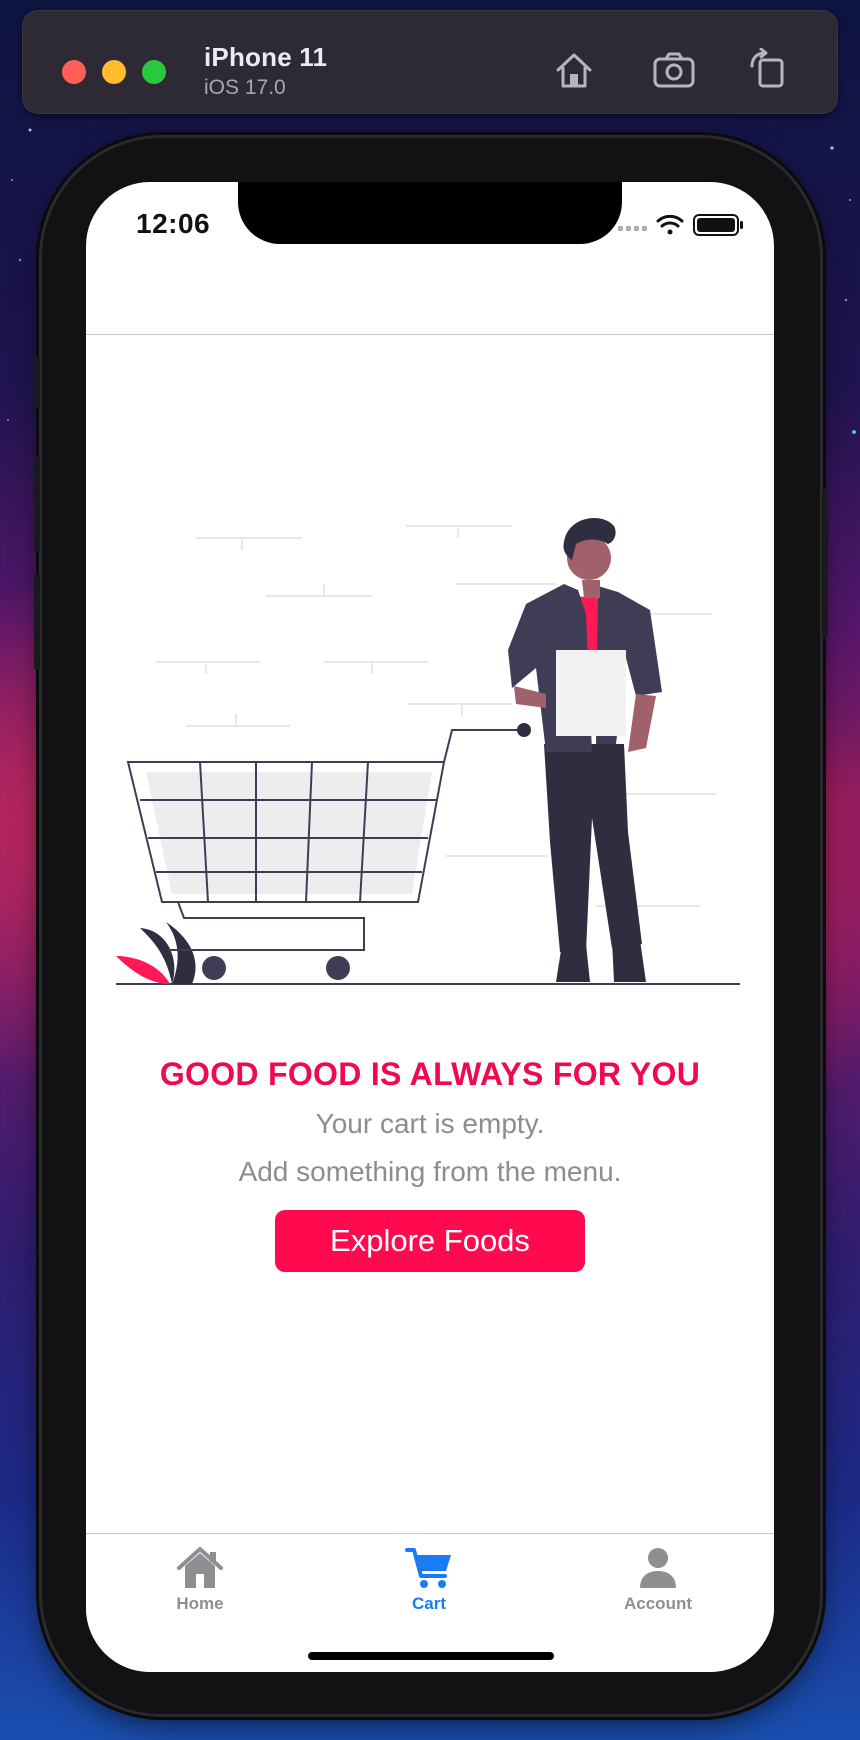 This screenshot has width=860, height=1740. I want to click on screenshot-icon, so click(674, 70).